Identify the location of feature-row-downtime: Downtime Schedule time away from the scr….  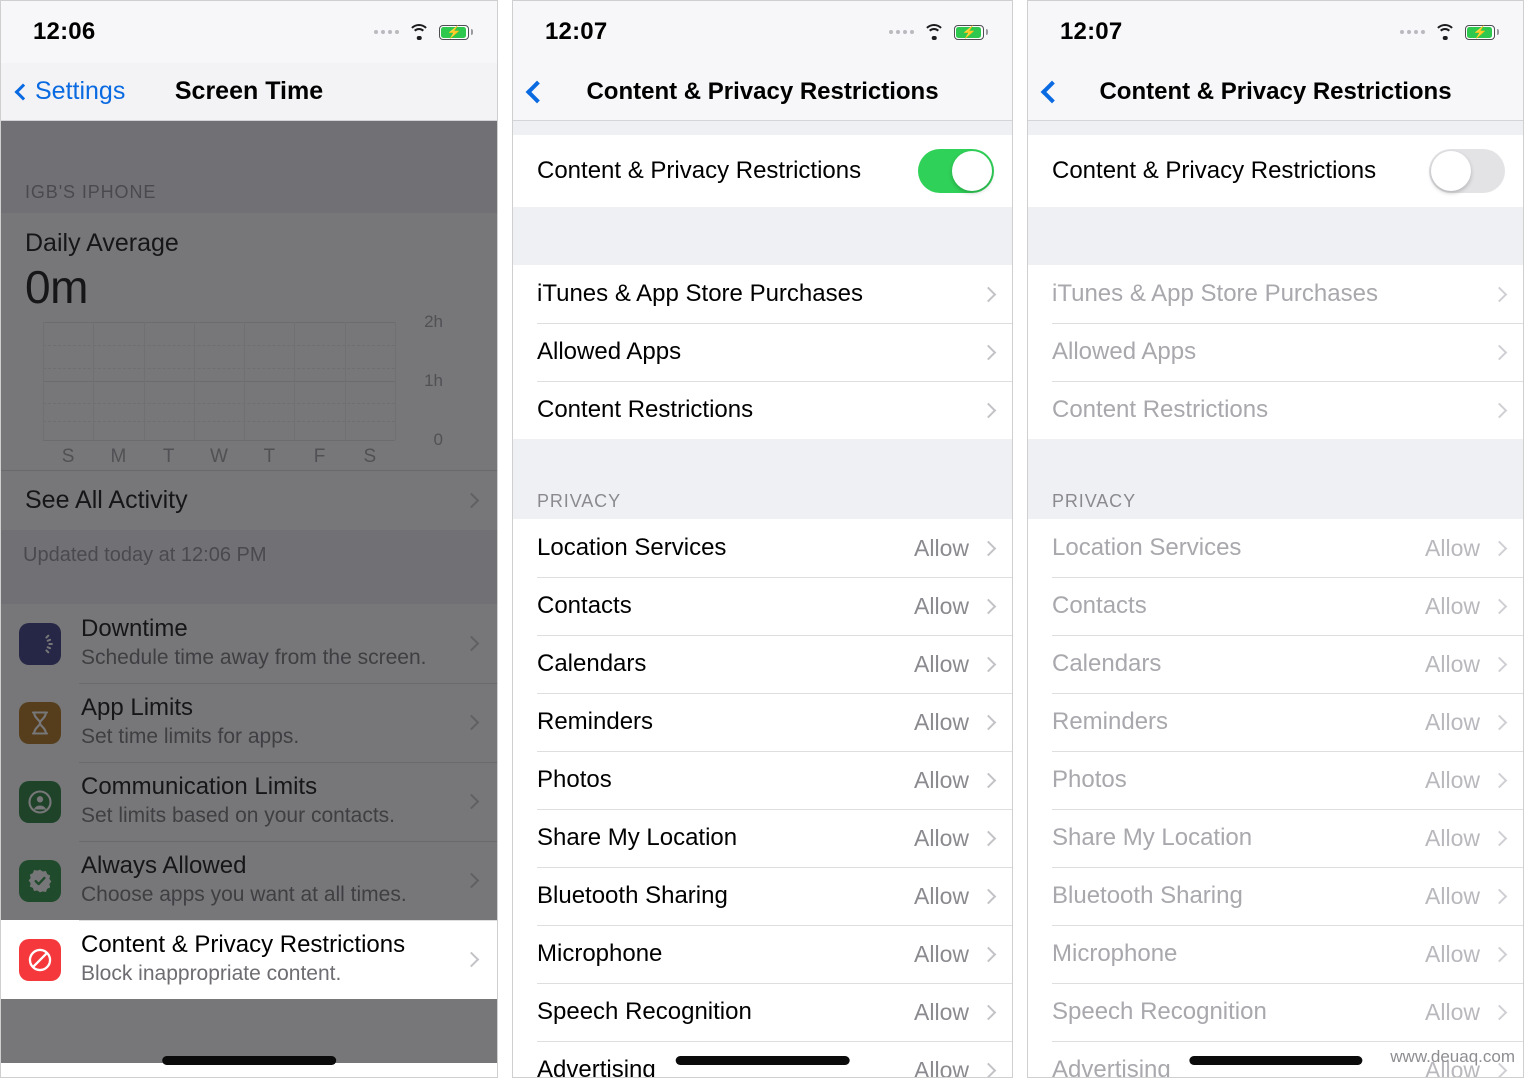
(249, 643).